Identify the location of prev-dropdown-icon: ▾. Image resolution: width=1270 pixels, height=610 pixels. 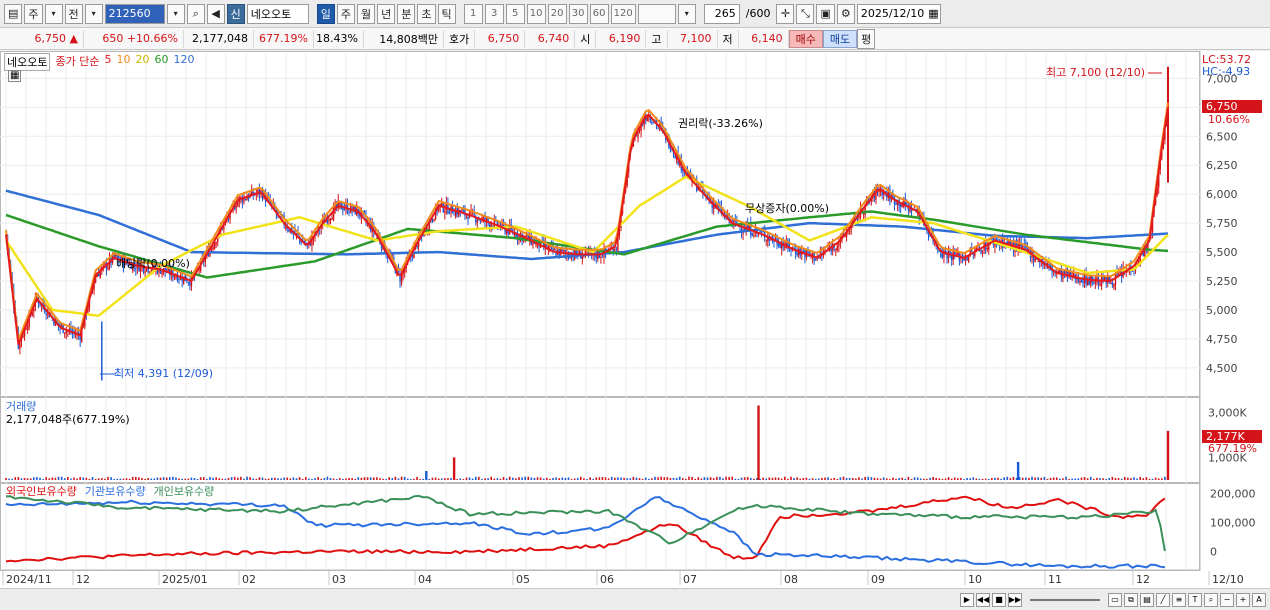
(93, 13).